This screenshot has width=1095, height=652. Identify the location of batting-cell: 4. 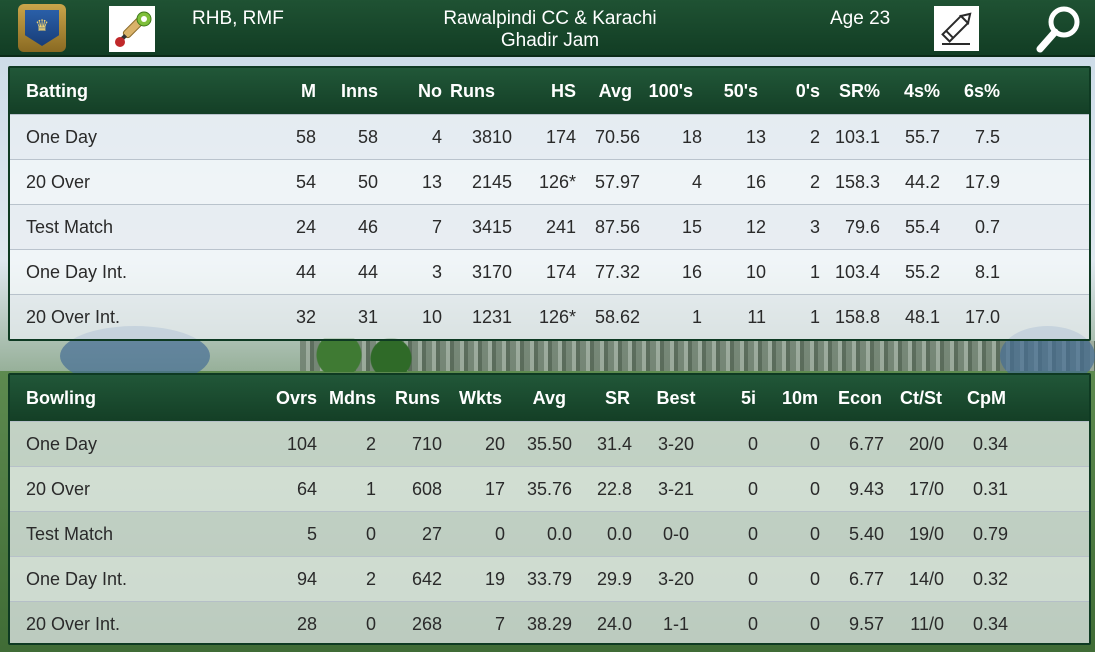
(436, 137).